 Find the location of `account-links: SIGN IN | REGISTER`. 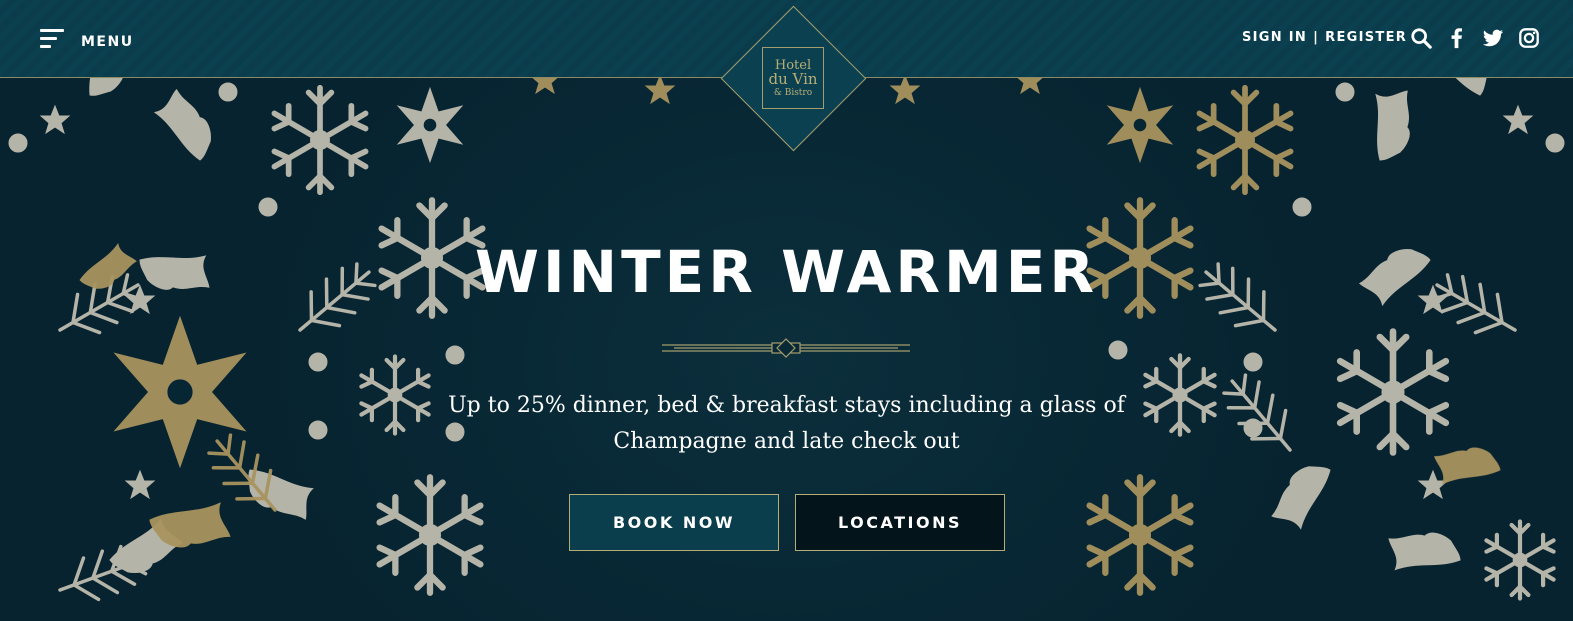

account-links: SIGN IN | REGISTER is located at coordinates (1324, 37).